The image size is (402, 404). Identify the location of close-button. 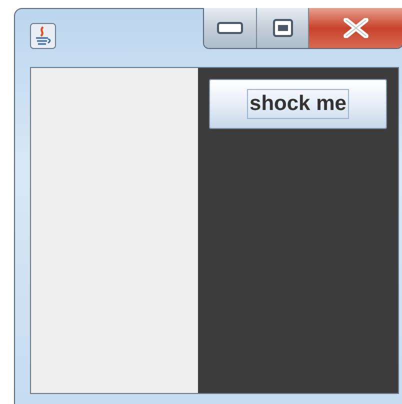
(355, 28).